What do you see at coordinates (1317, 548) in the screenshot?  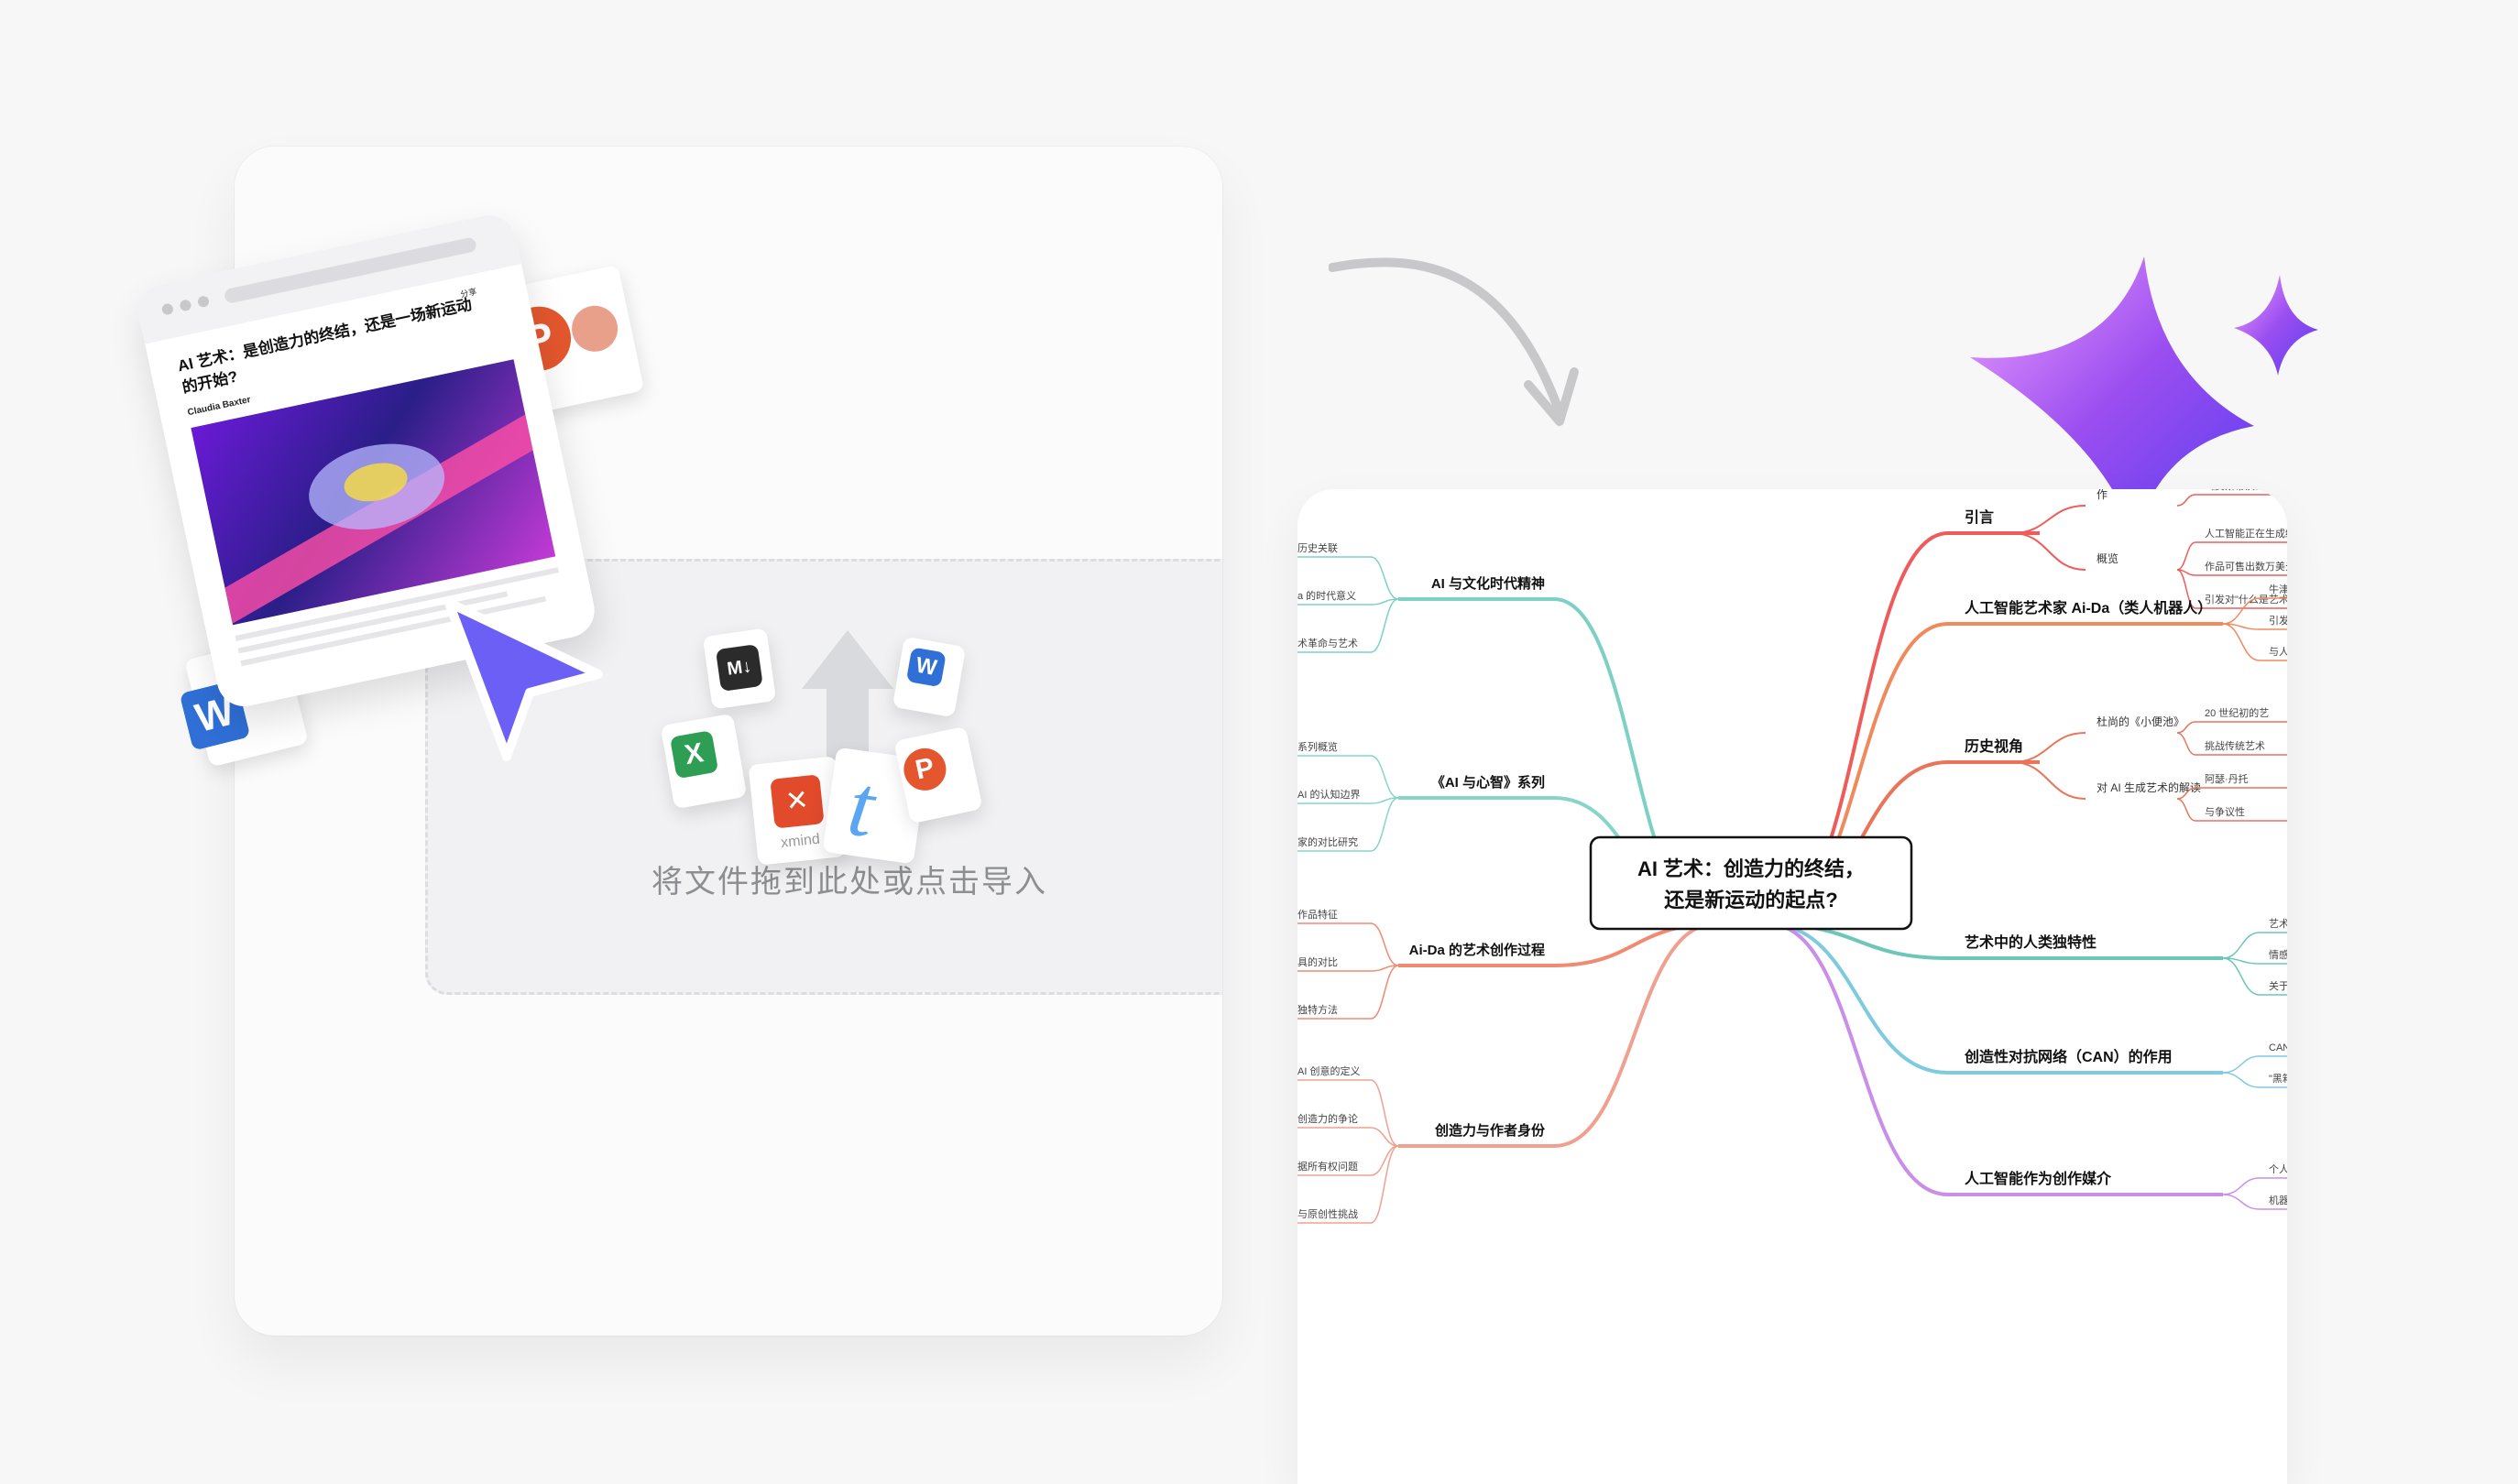 I see `mindmap-leaf: 历史关联` at bounding box center [1317, 548].